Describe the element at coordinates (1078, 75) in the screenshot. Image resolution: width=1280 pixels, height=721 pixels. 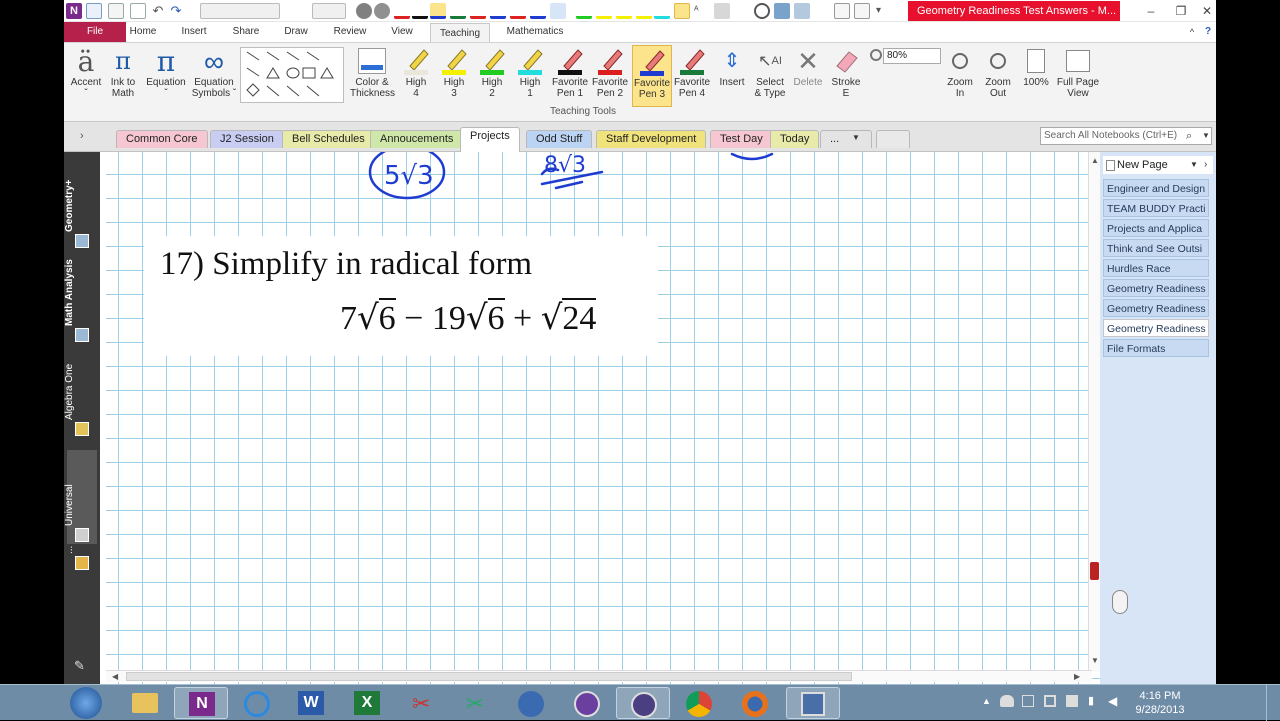
I see `full-page-view-button: Full Page View` at that location.